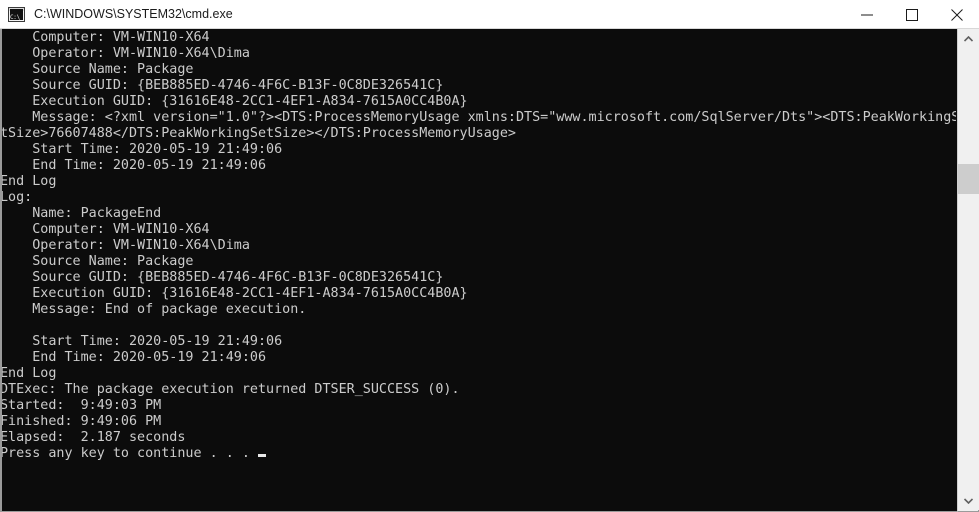 The height and width of the screenshot is (512, 979). I want to click on minimize-button, so click(866, 14).